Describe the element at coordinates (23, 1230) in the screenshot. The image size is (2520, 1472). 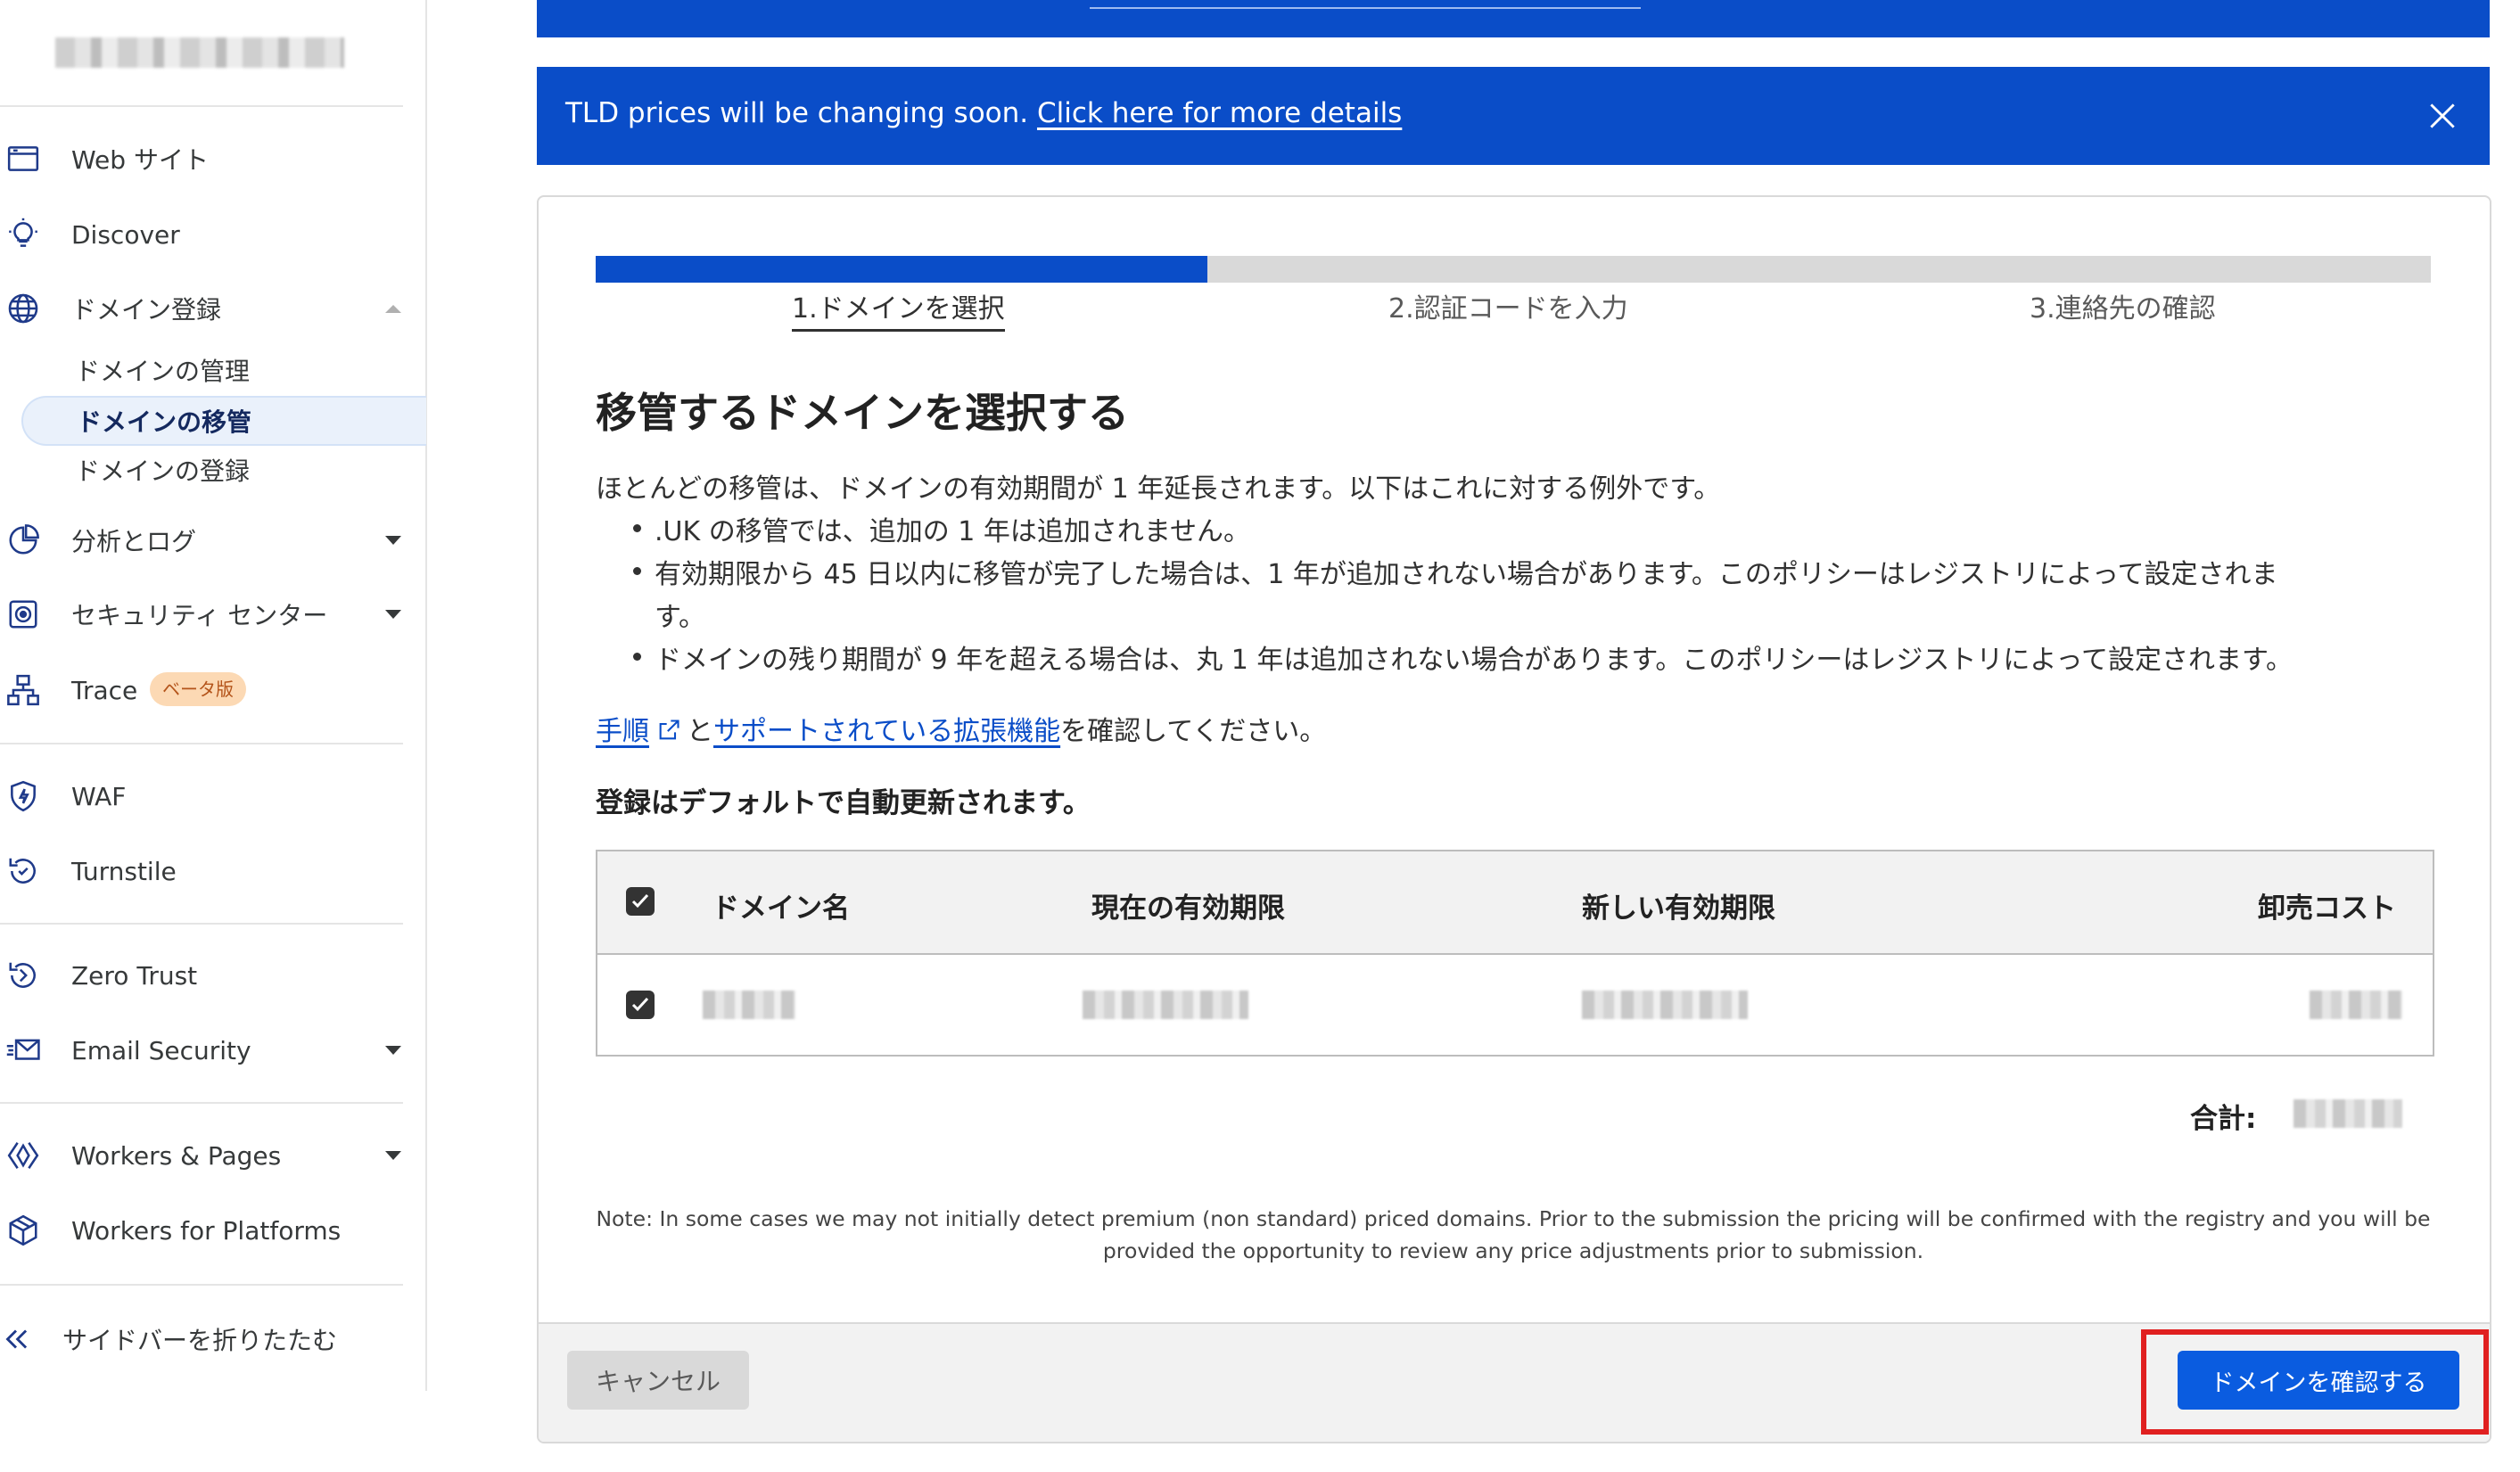
I see `package-icon` at that location.